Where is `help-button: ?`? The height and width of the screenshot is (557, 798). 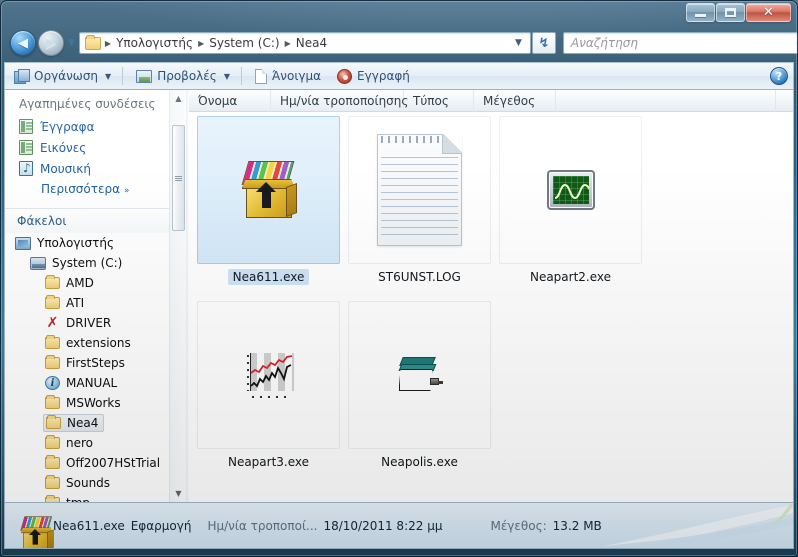
help-button: ? is located at coordinates (779, 76).